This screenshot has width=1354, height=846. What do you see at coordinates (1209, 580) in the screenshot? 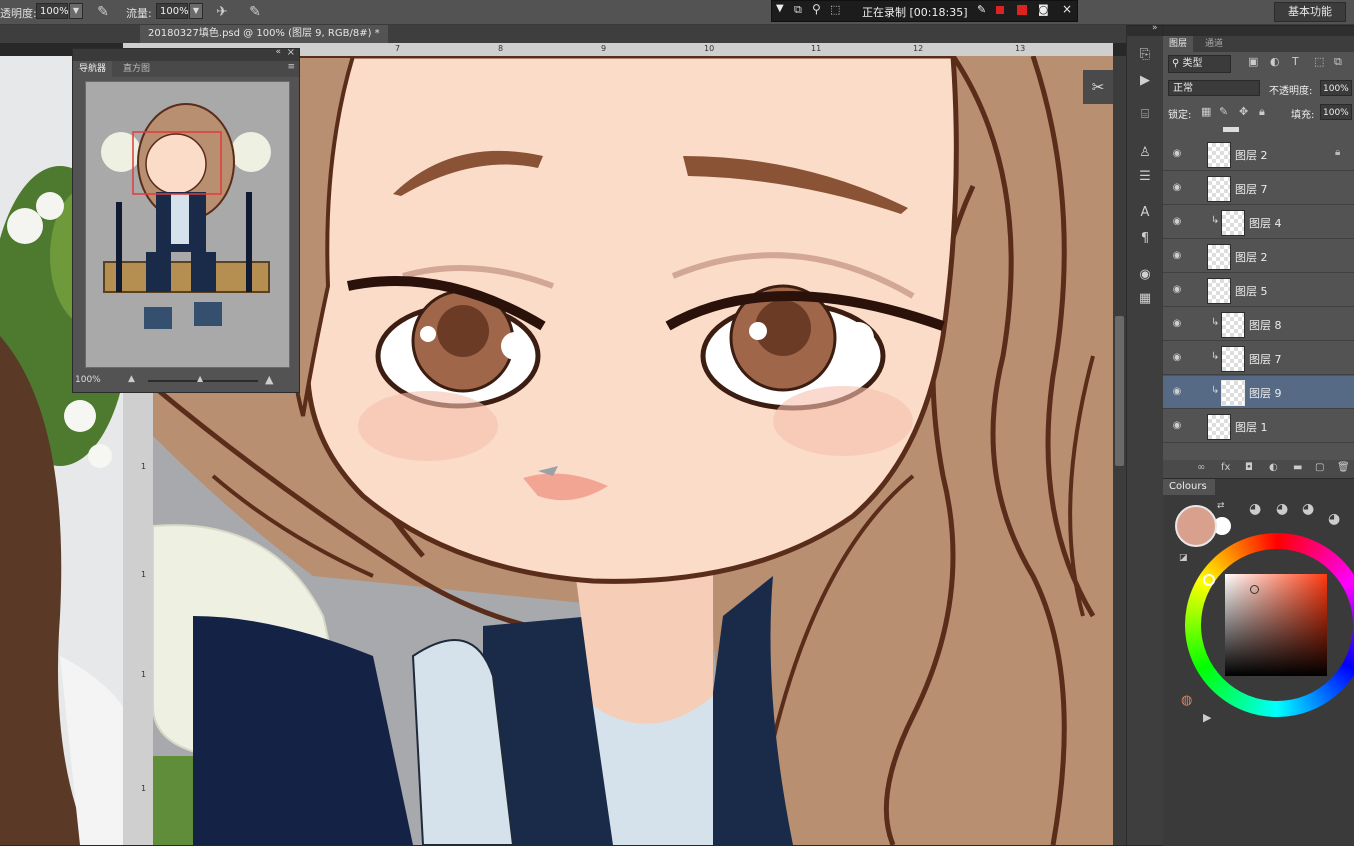
I see `hue-picker-cursor` at bounding box center [1209, 580].